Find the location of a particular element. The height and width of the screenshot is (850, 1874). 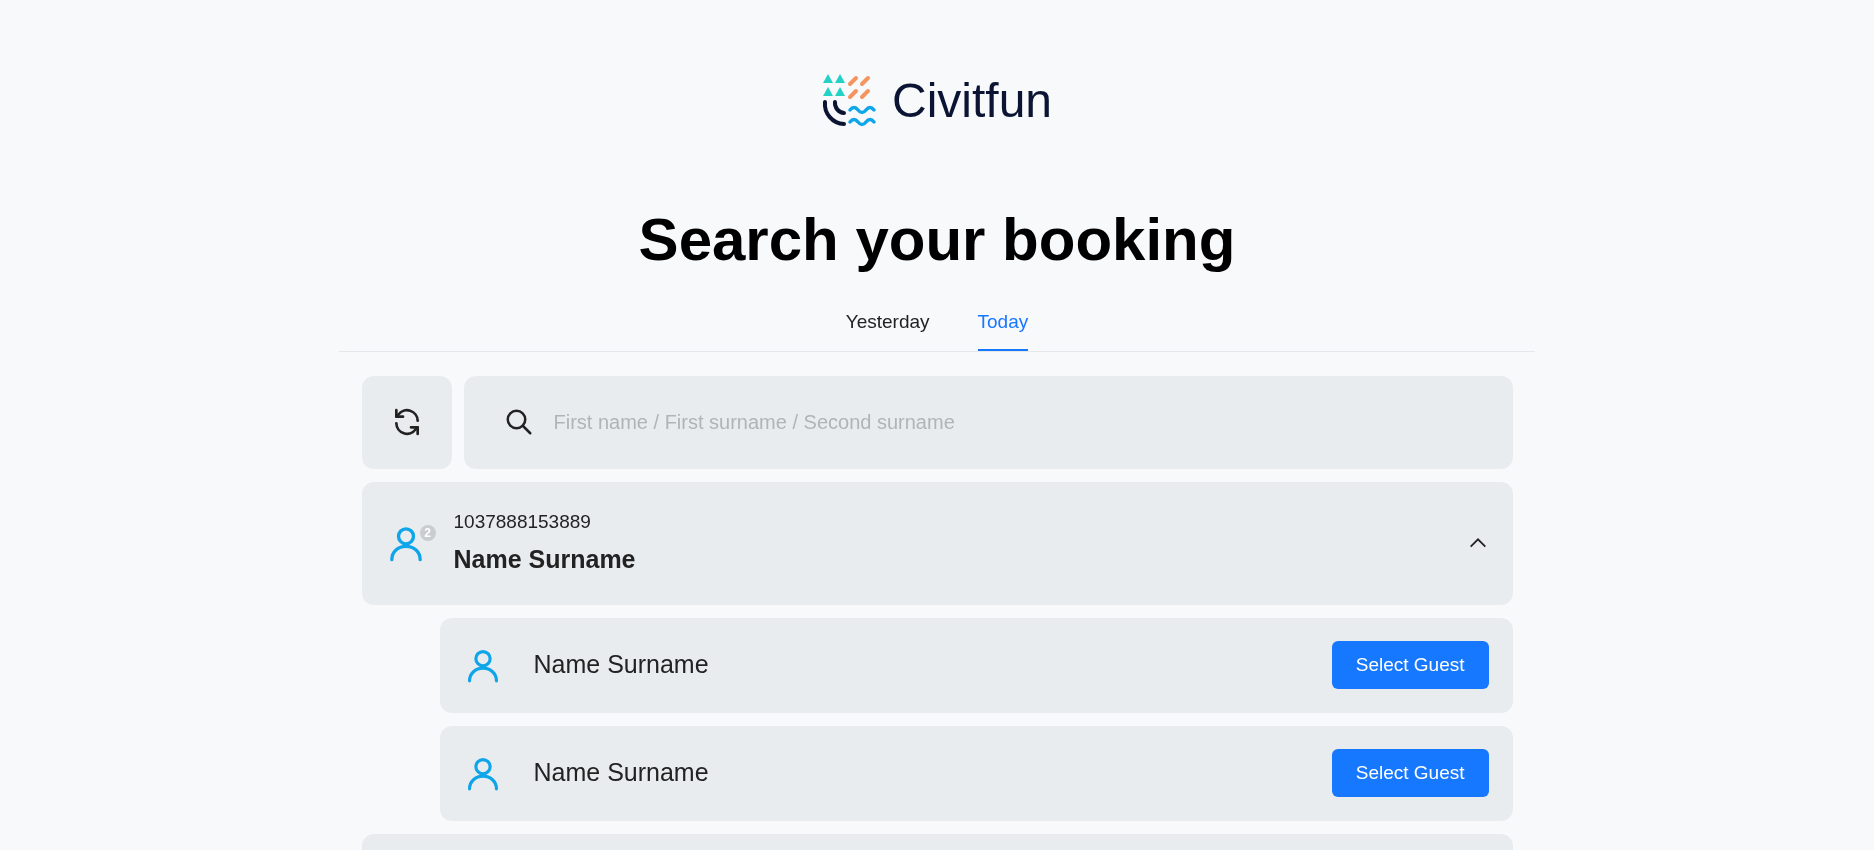

booking-number: 1037888153889 is located at coordinates (522, 522).